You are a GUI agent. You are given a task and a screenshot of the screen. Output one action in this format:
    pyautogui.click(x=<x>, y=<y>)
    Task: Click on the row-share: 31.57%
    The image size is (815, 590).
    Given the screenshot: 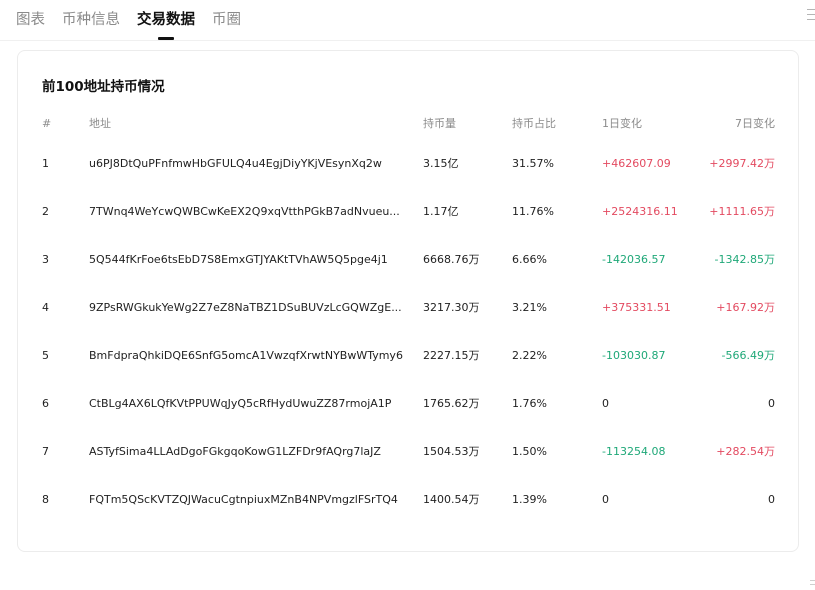 What is the action you would take?
    pyautogui.click(x=533, y=163)
    